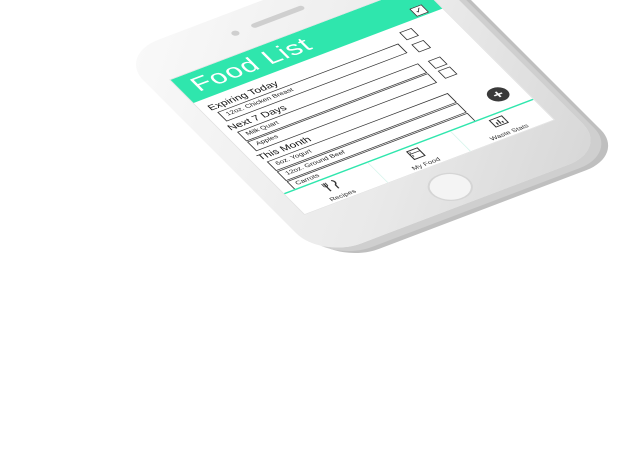 The image size is (631, 454). I want to click on fridge-icon, so click(415, 154).